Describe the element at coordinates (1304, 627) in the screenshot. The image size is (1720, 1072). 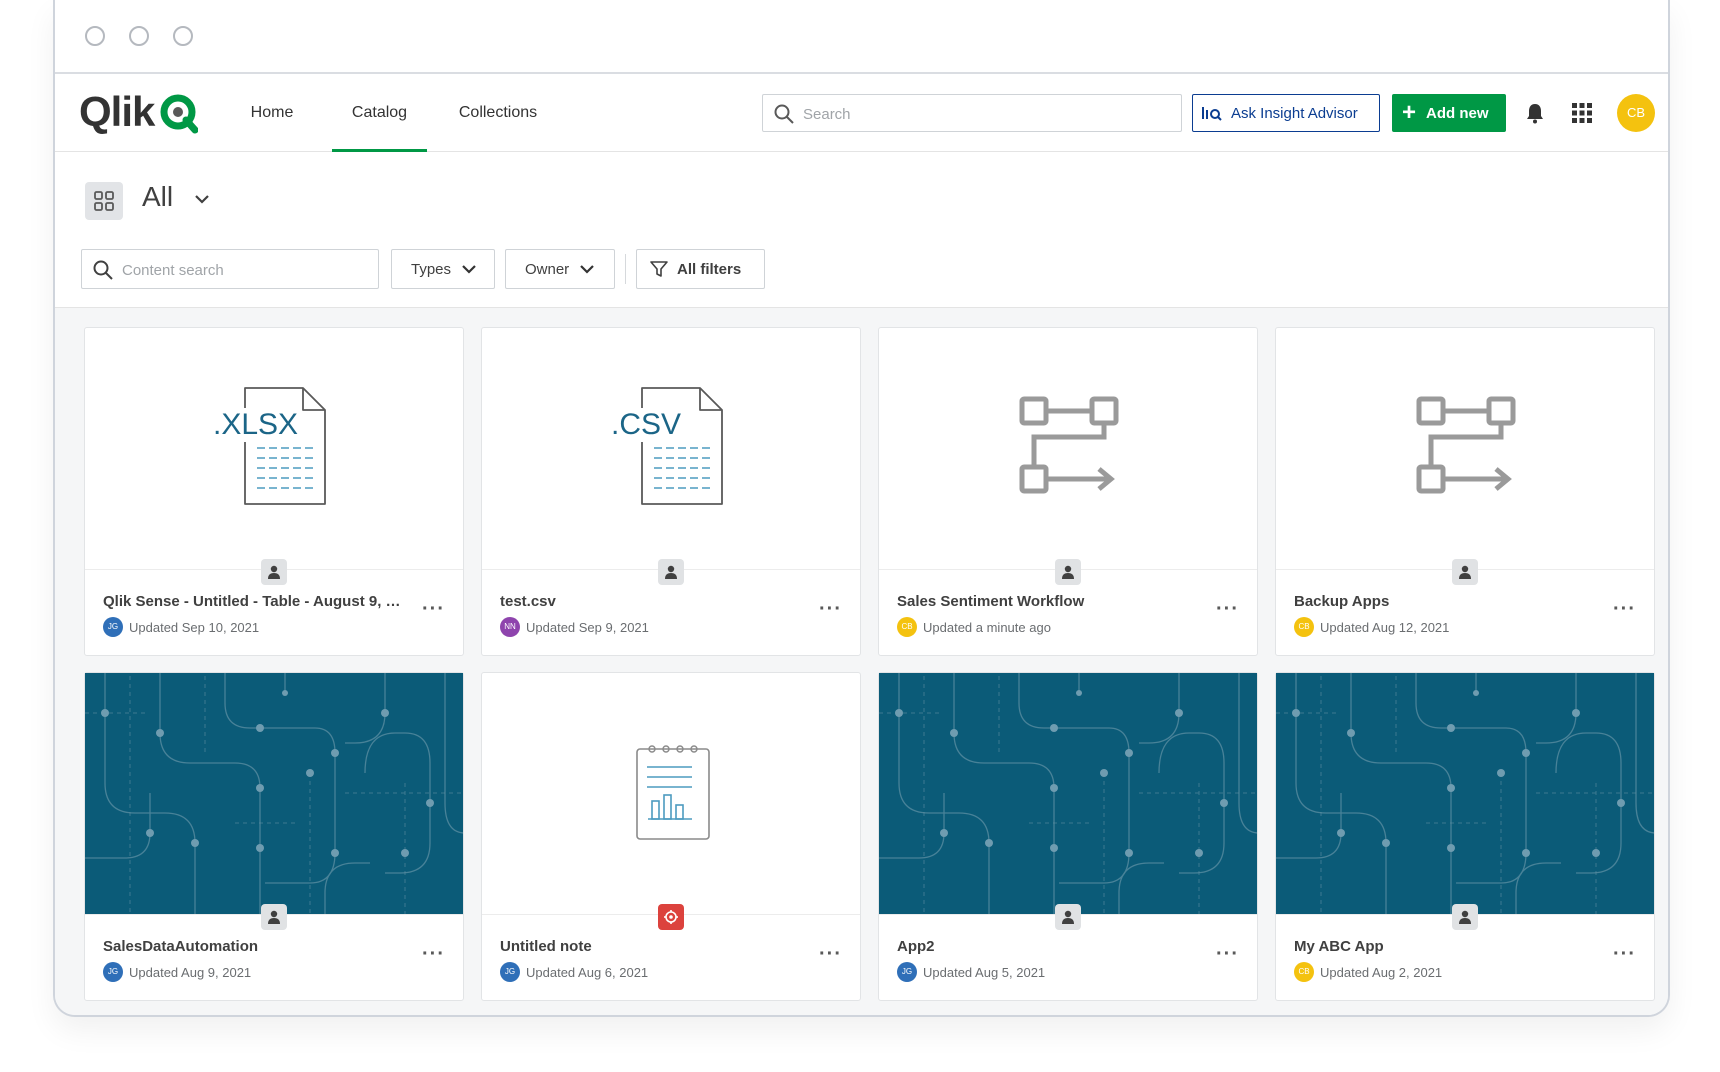
I see `owner-avatar: CB` at that location.